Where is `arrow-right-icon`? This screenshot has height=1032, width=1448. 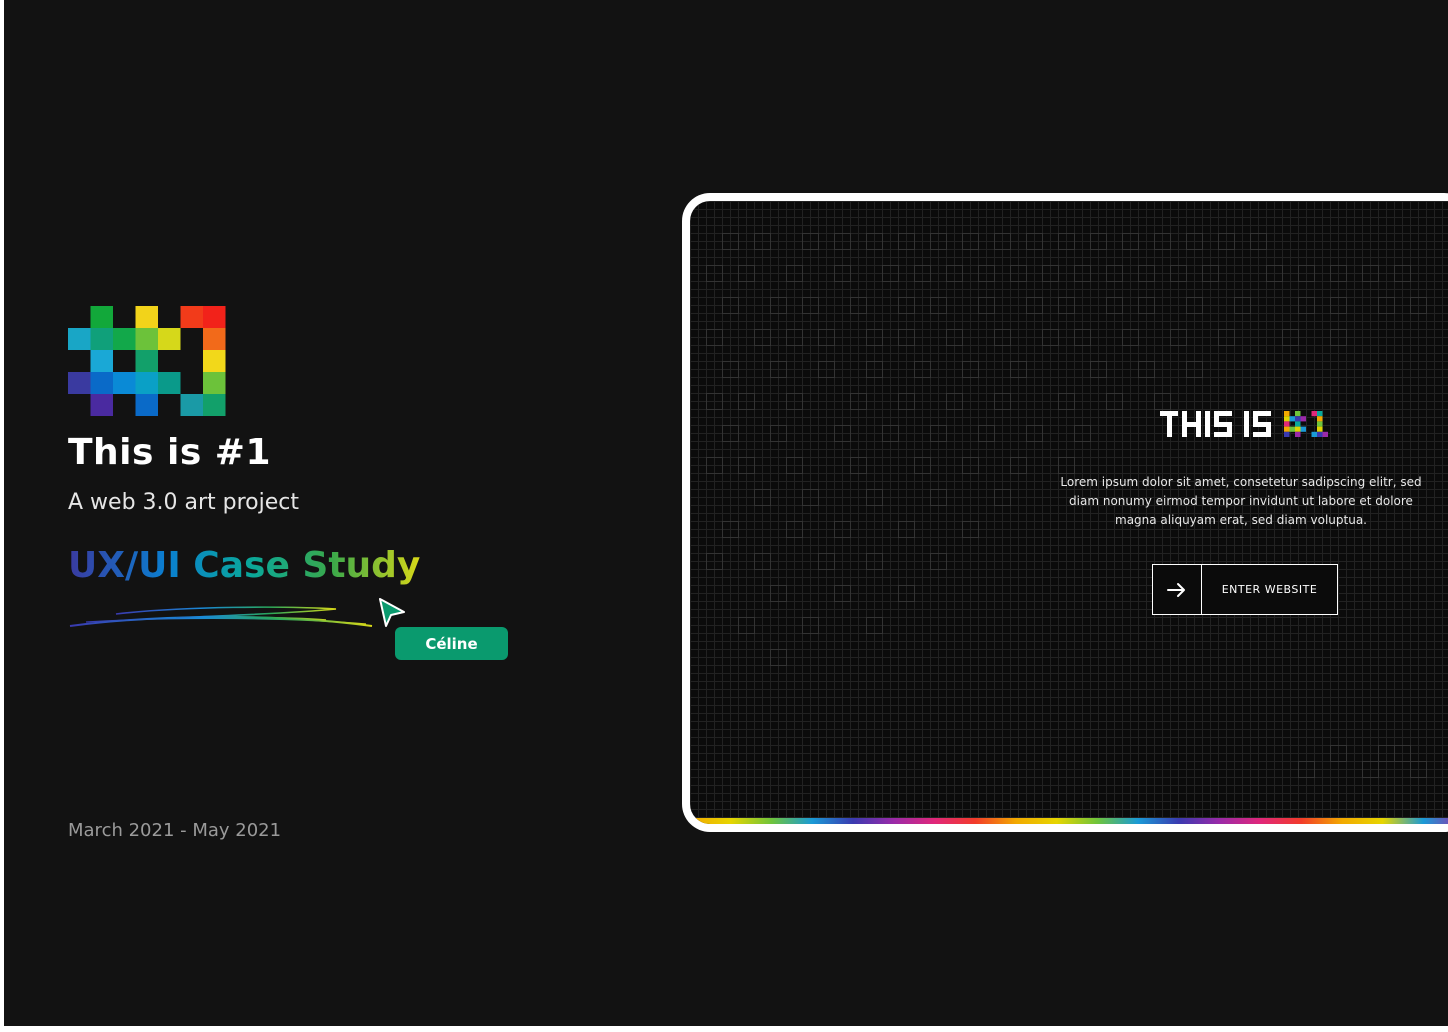
arrow-right-icon is located at coordinates (1177, 589).